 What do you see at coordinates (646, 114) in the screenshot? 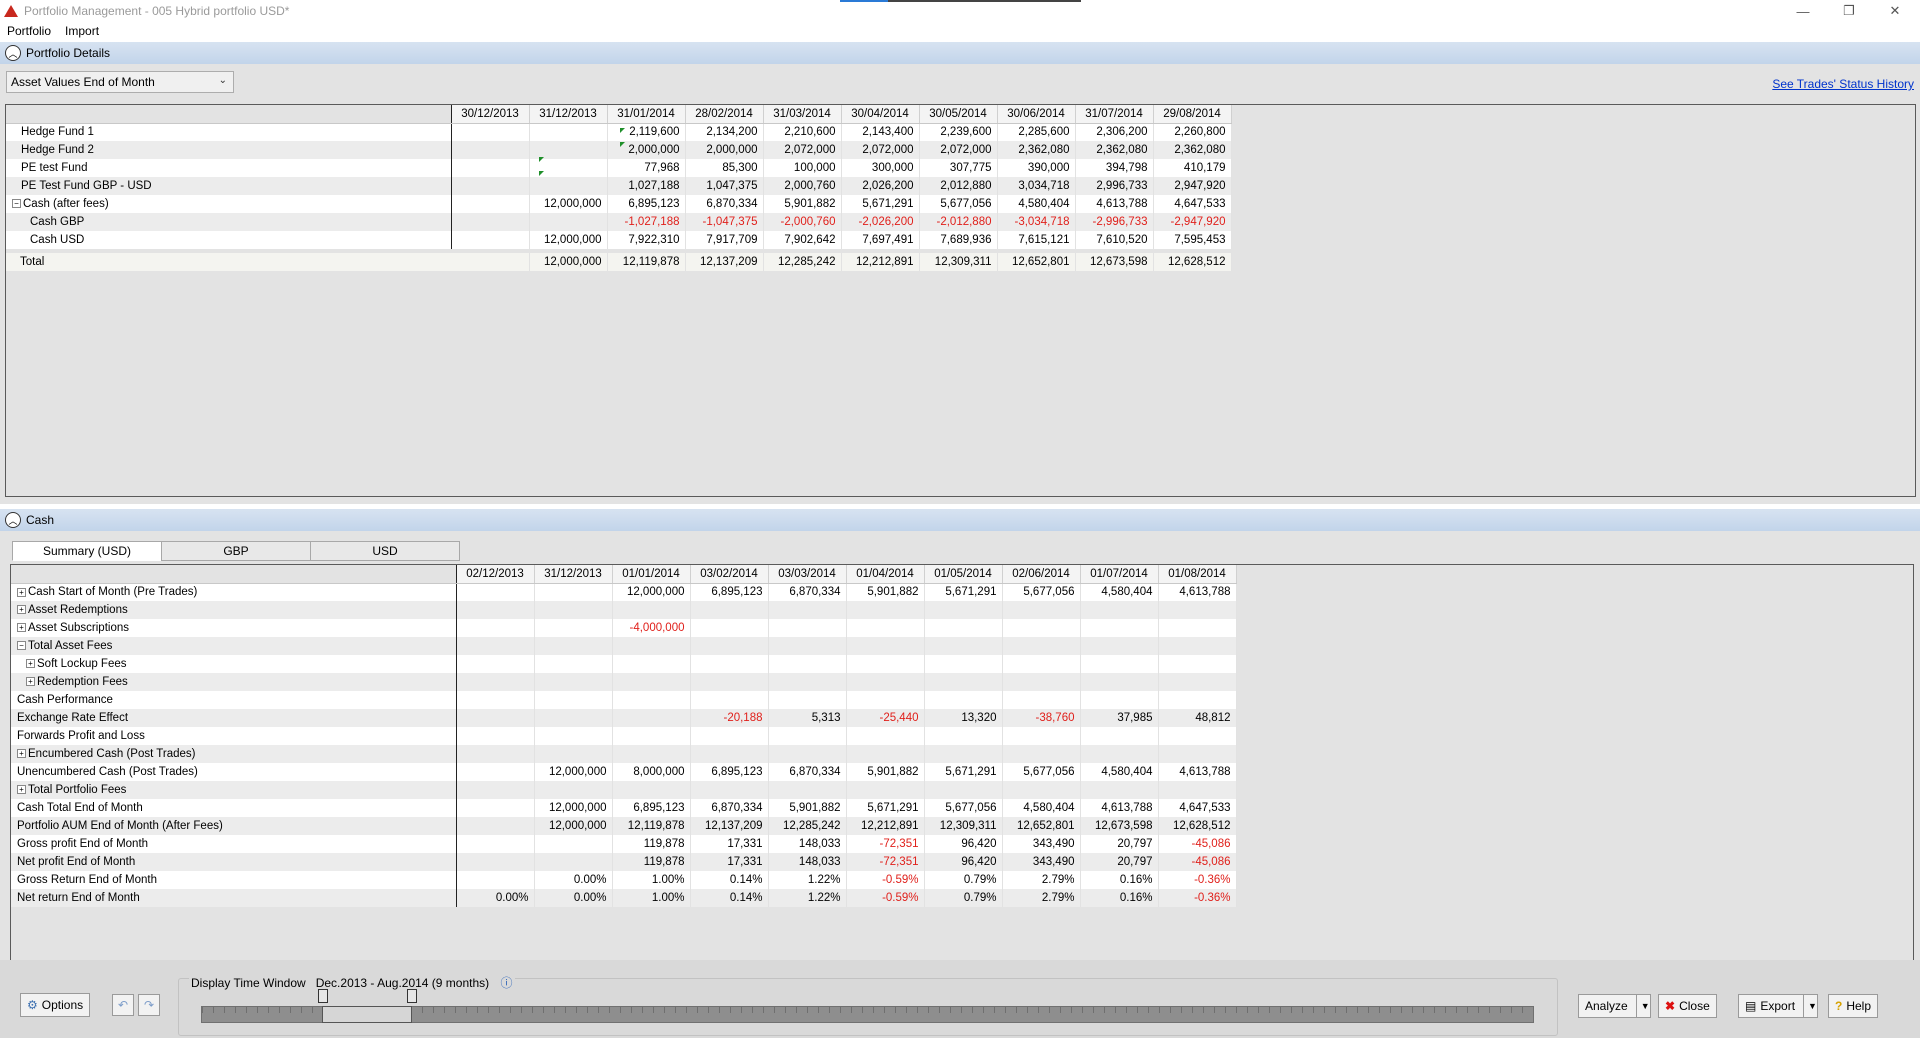
I see `date-column-header: 31/01/2014` at bounding box center [646, 114].